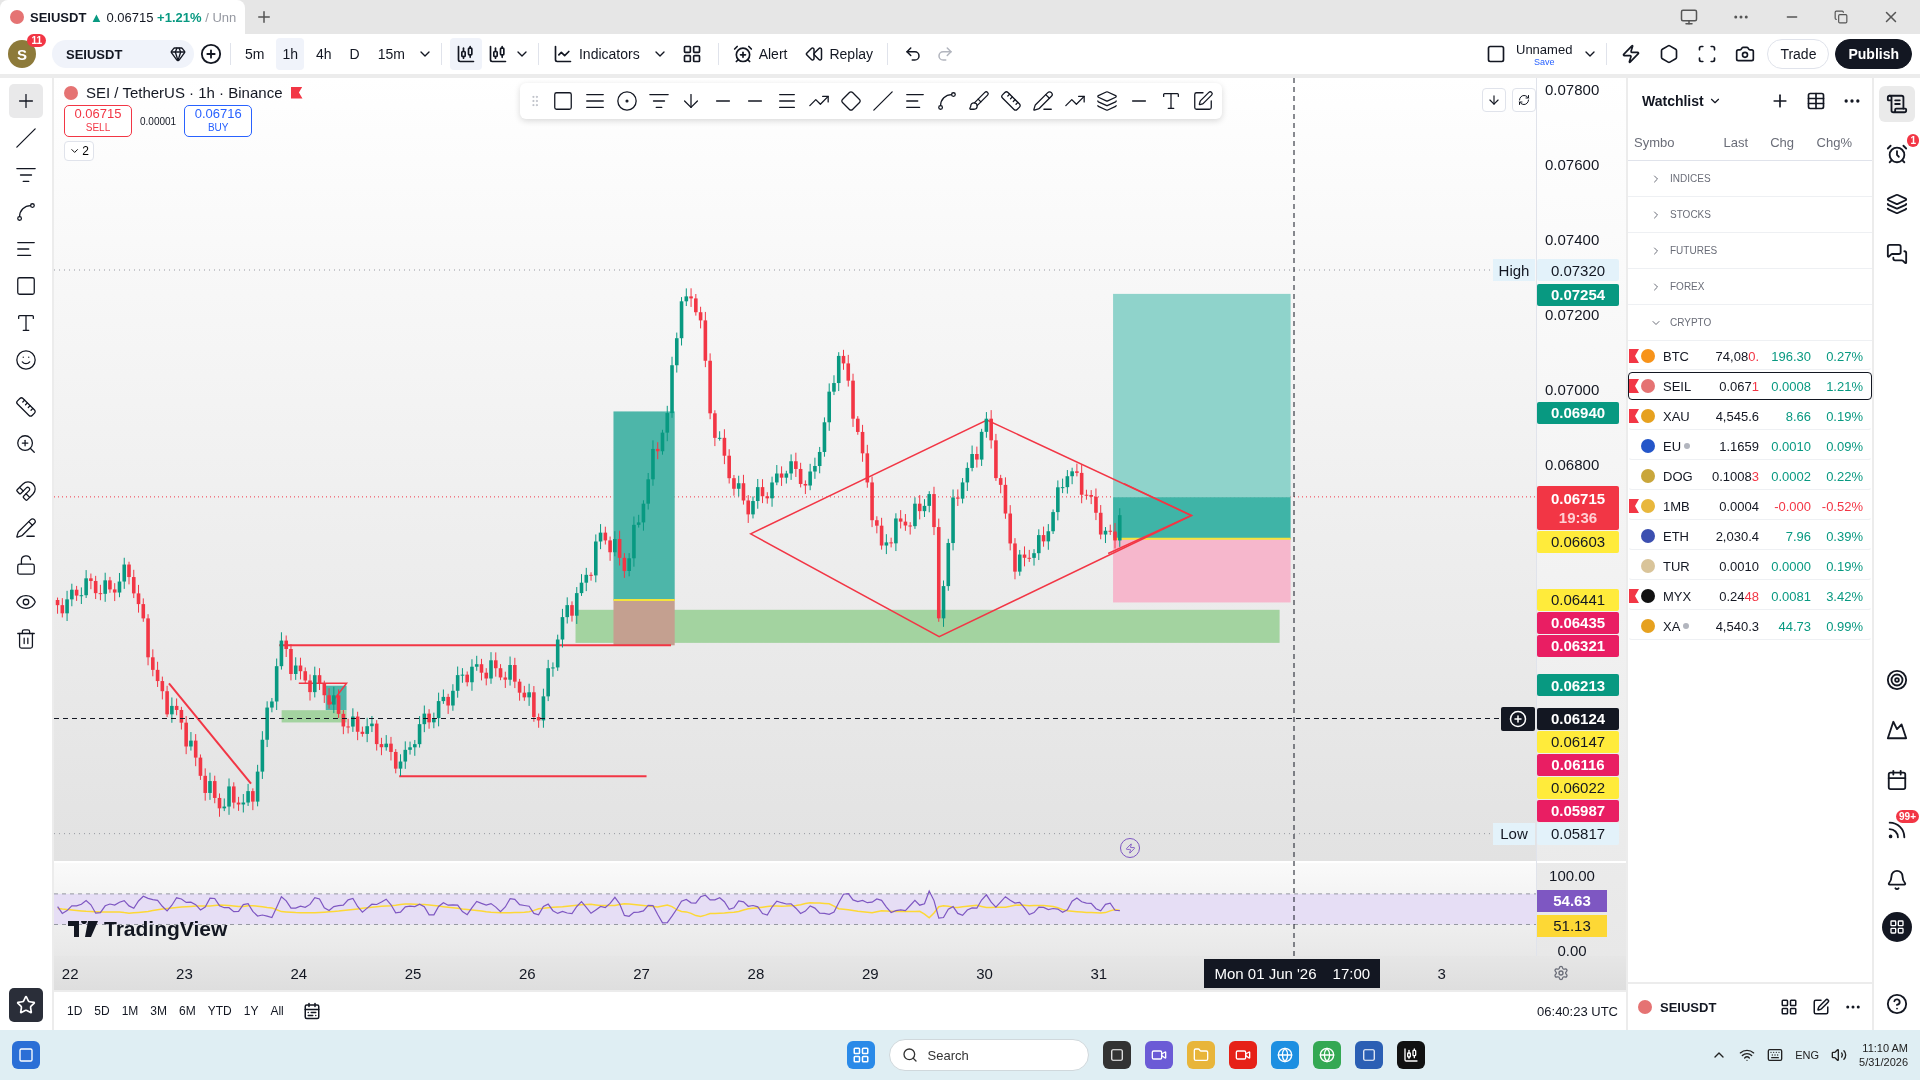 The height and width of the screenshot is (1080, 1920). Describe the element at coordinates (211, 54) in the screenshot. I see `add-symbol-icon` at that location.